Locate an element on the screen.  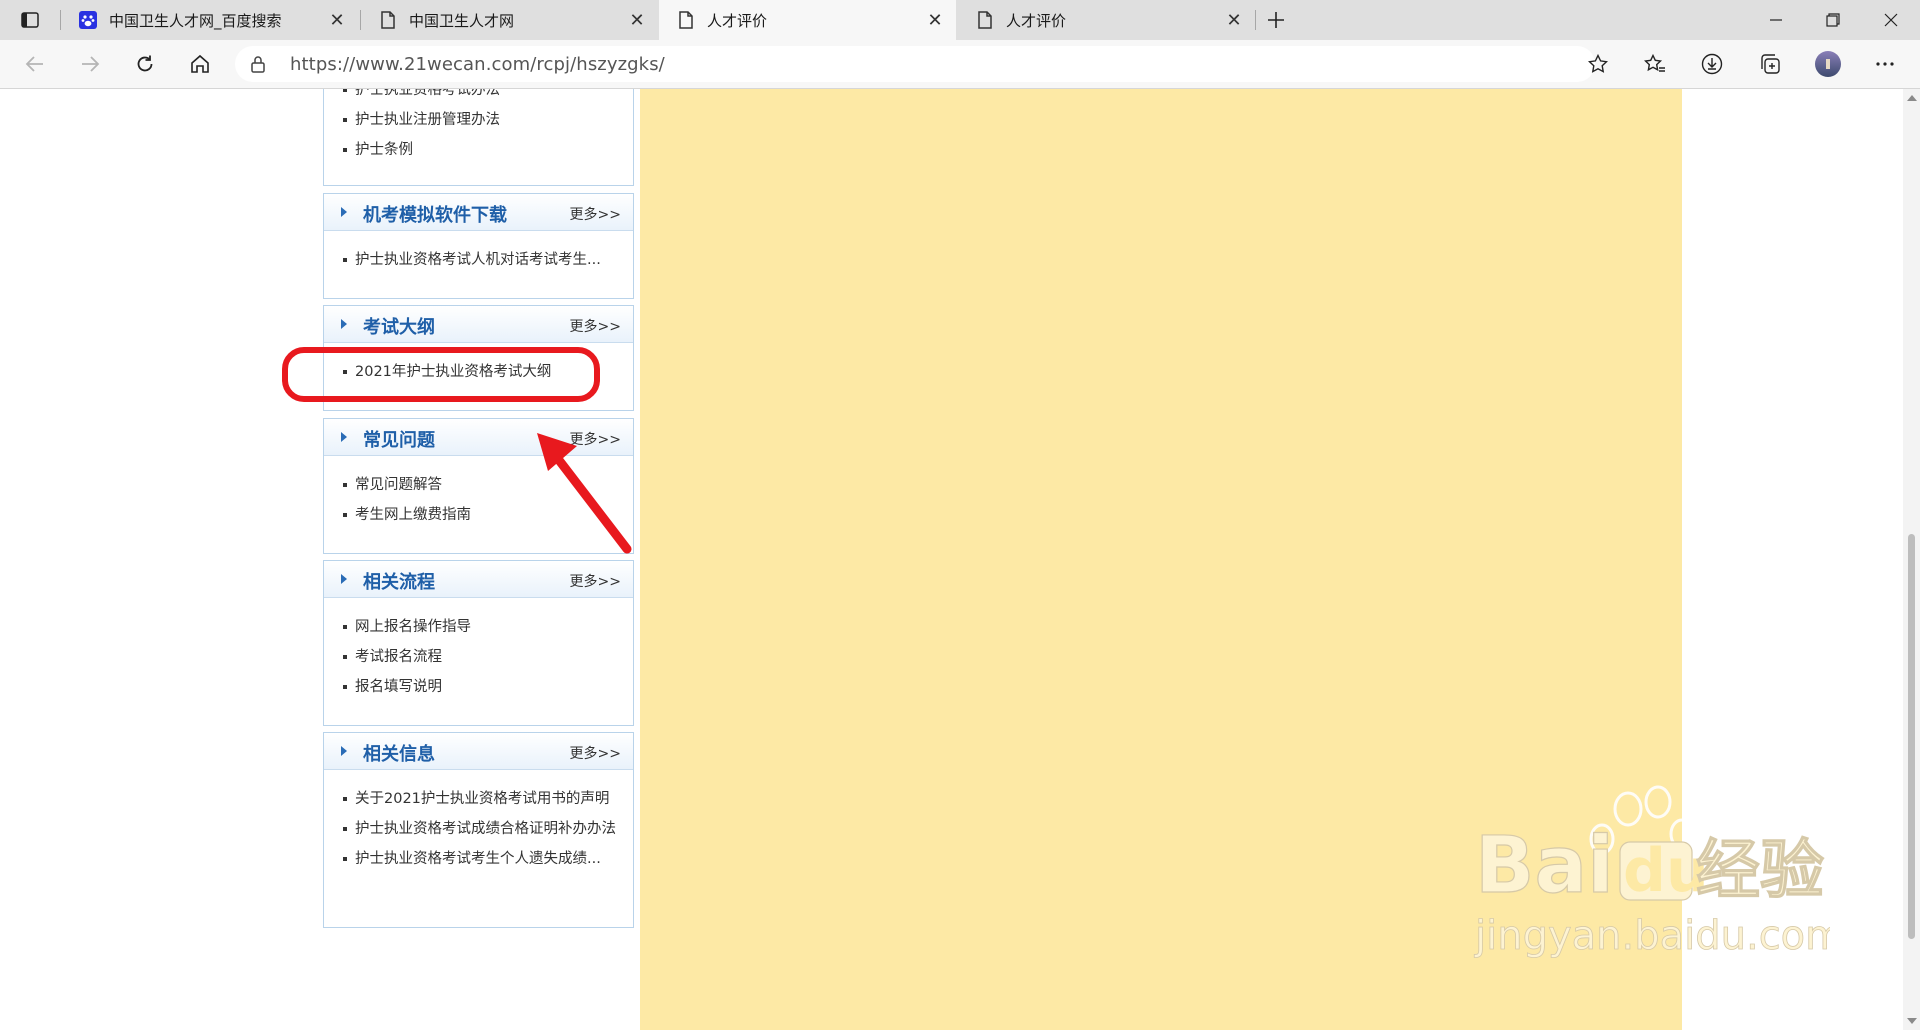
scroll-up-icon is located at coordinates (1912, 98).